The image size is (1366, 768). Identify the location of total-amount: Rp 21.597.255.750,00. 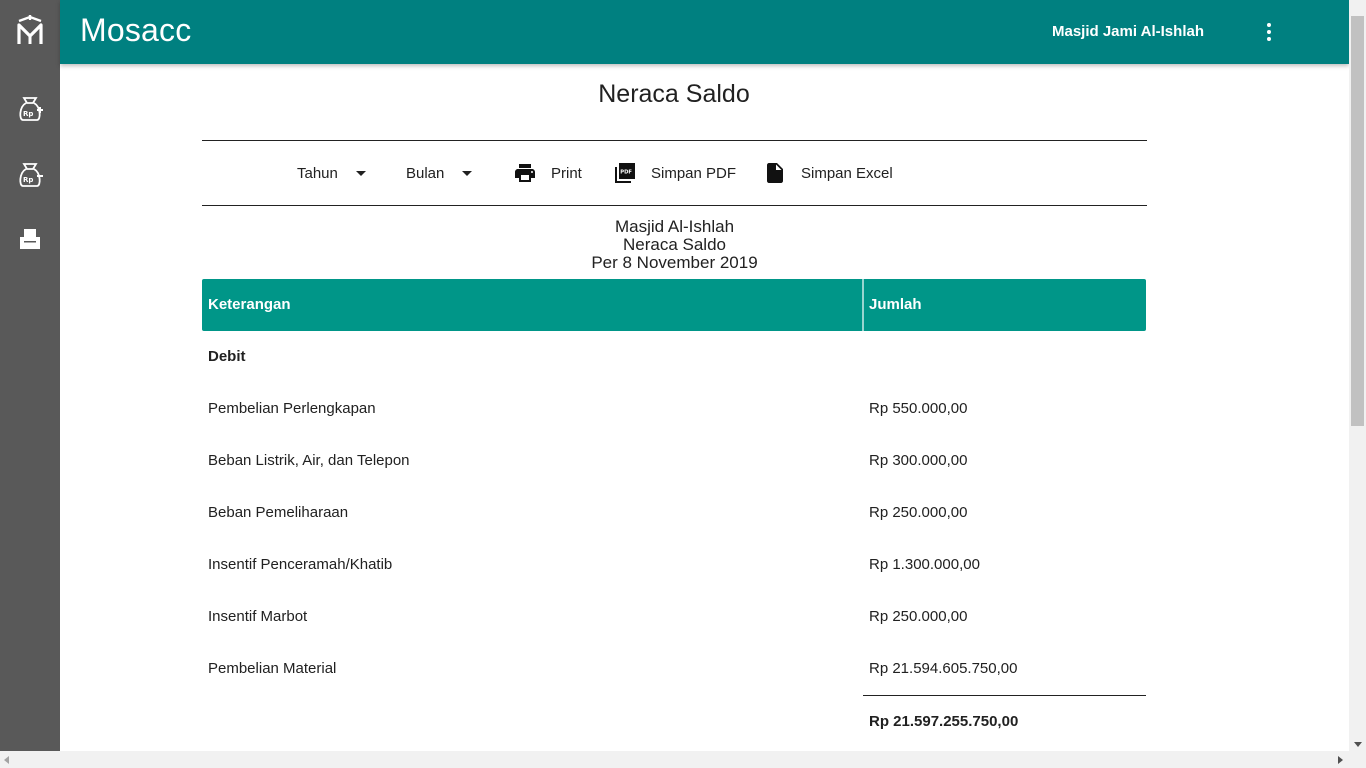
(944, 721).